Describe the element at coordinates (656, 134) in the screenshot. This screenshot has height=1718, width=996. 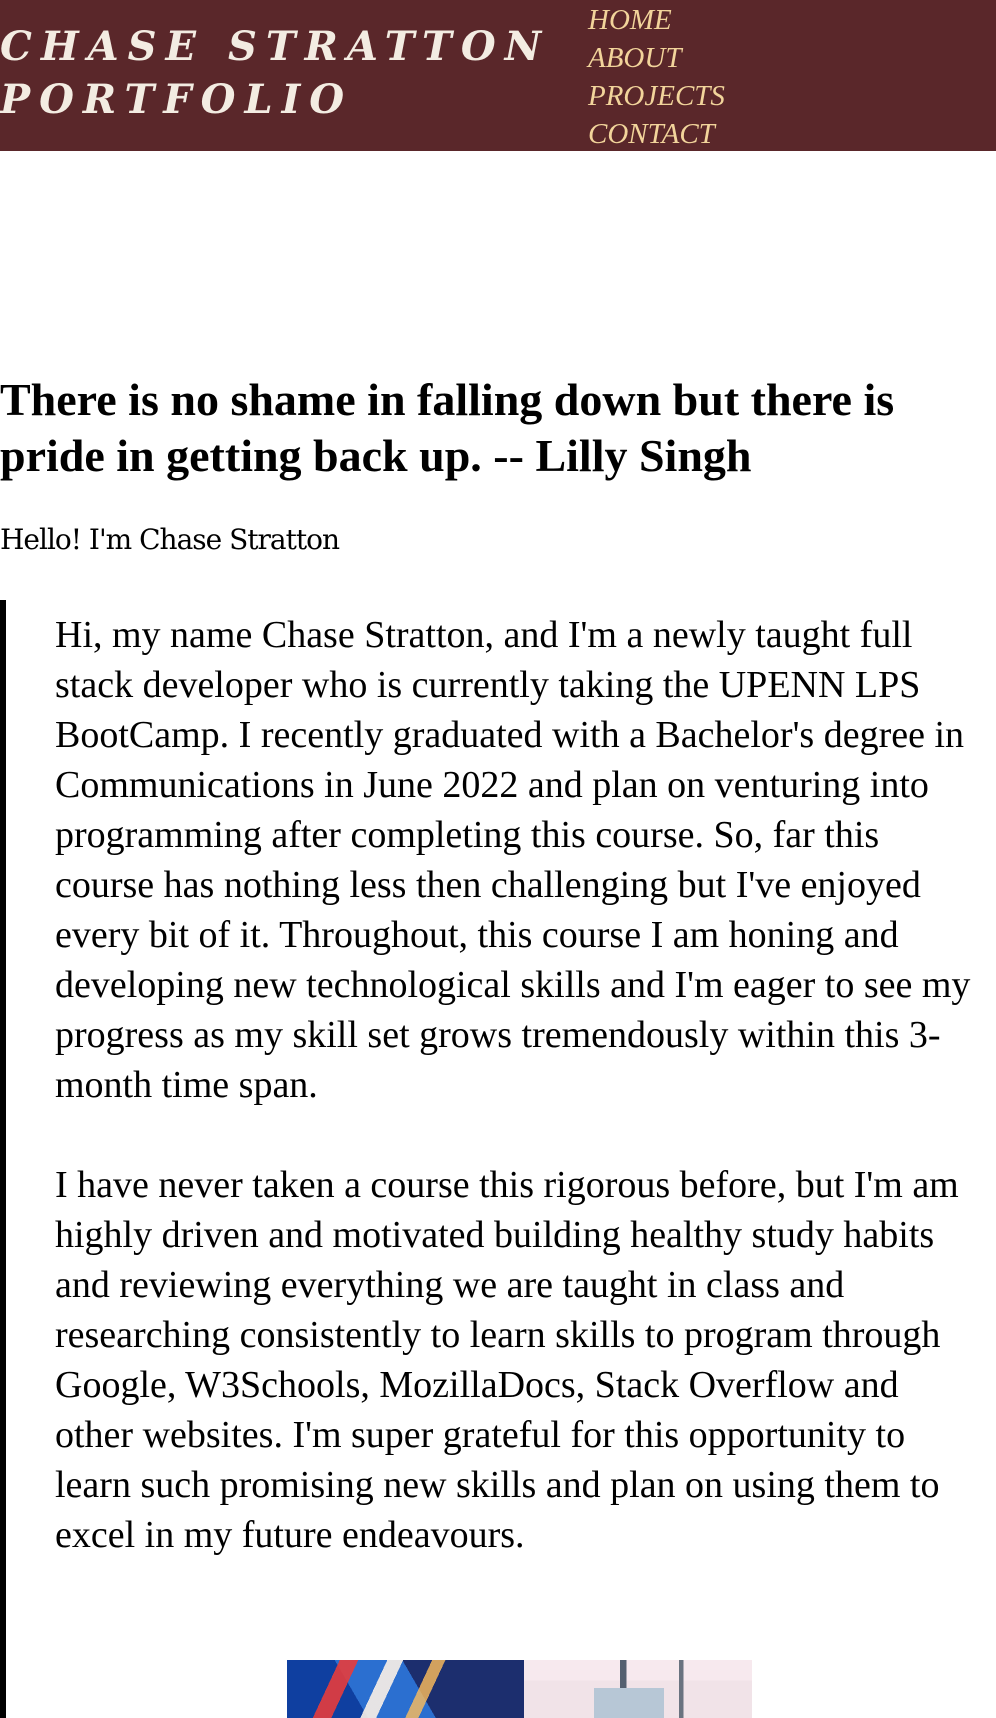
I see `nav-link-contact: CONTACT` at that location.